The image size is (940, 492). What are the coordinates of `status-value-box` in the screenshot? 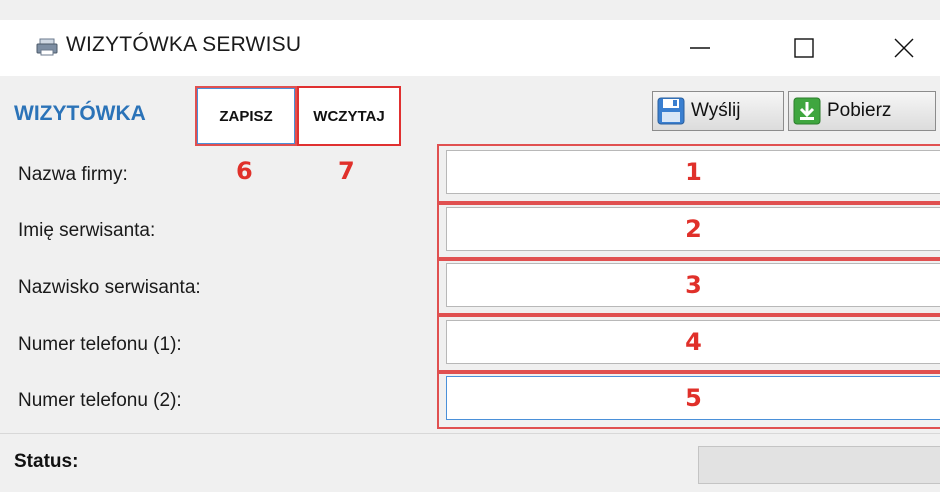 It's located at (819, 465).